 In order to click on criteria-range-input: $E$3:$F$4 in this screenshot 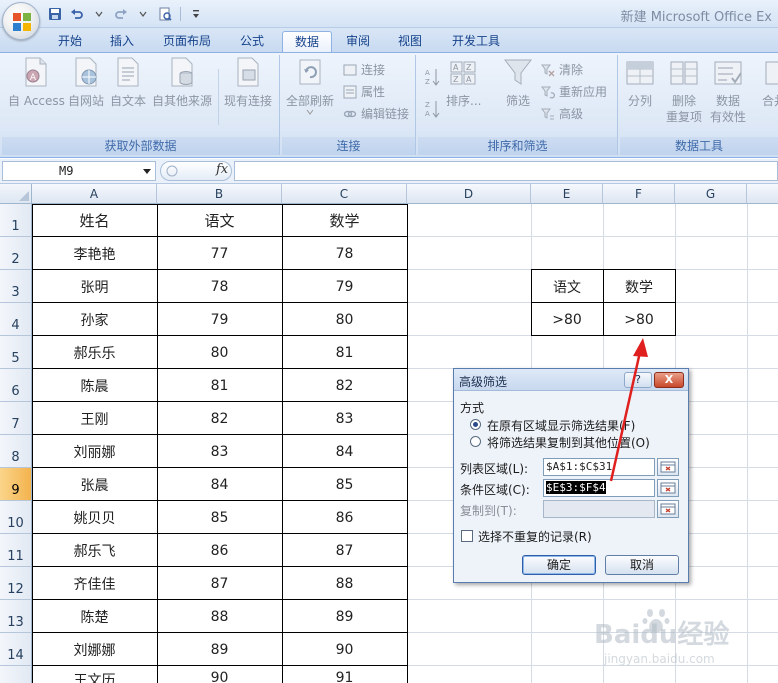, I will do `click(599, 488)`.